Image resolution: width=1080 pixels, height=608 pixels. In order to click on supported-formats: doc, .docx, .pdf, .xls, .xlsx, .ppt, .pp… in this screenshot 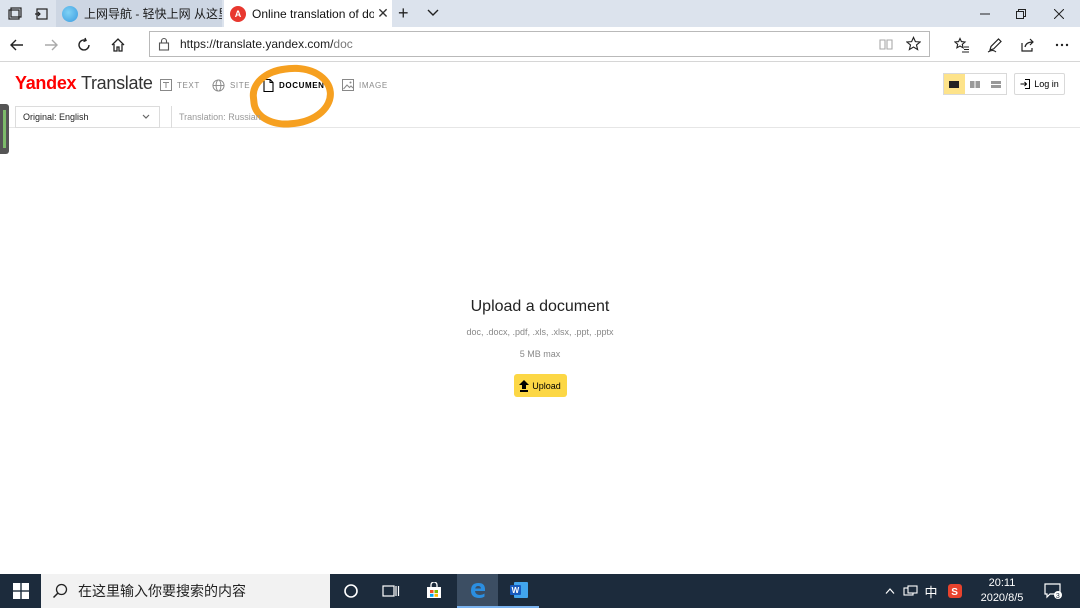, I will do `click(540, 332)`.